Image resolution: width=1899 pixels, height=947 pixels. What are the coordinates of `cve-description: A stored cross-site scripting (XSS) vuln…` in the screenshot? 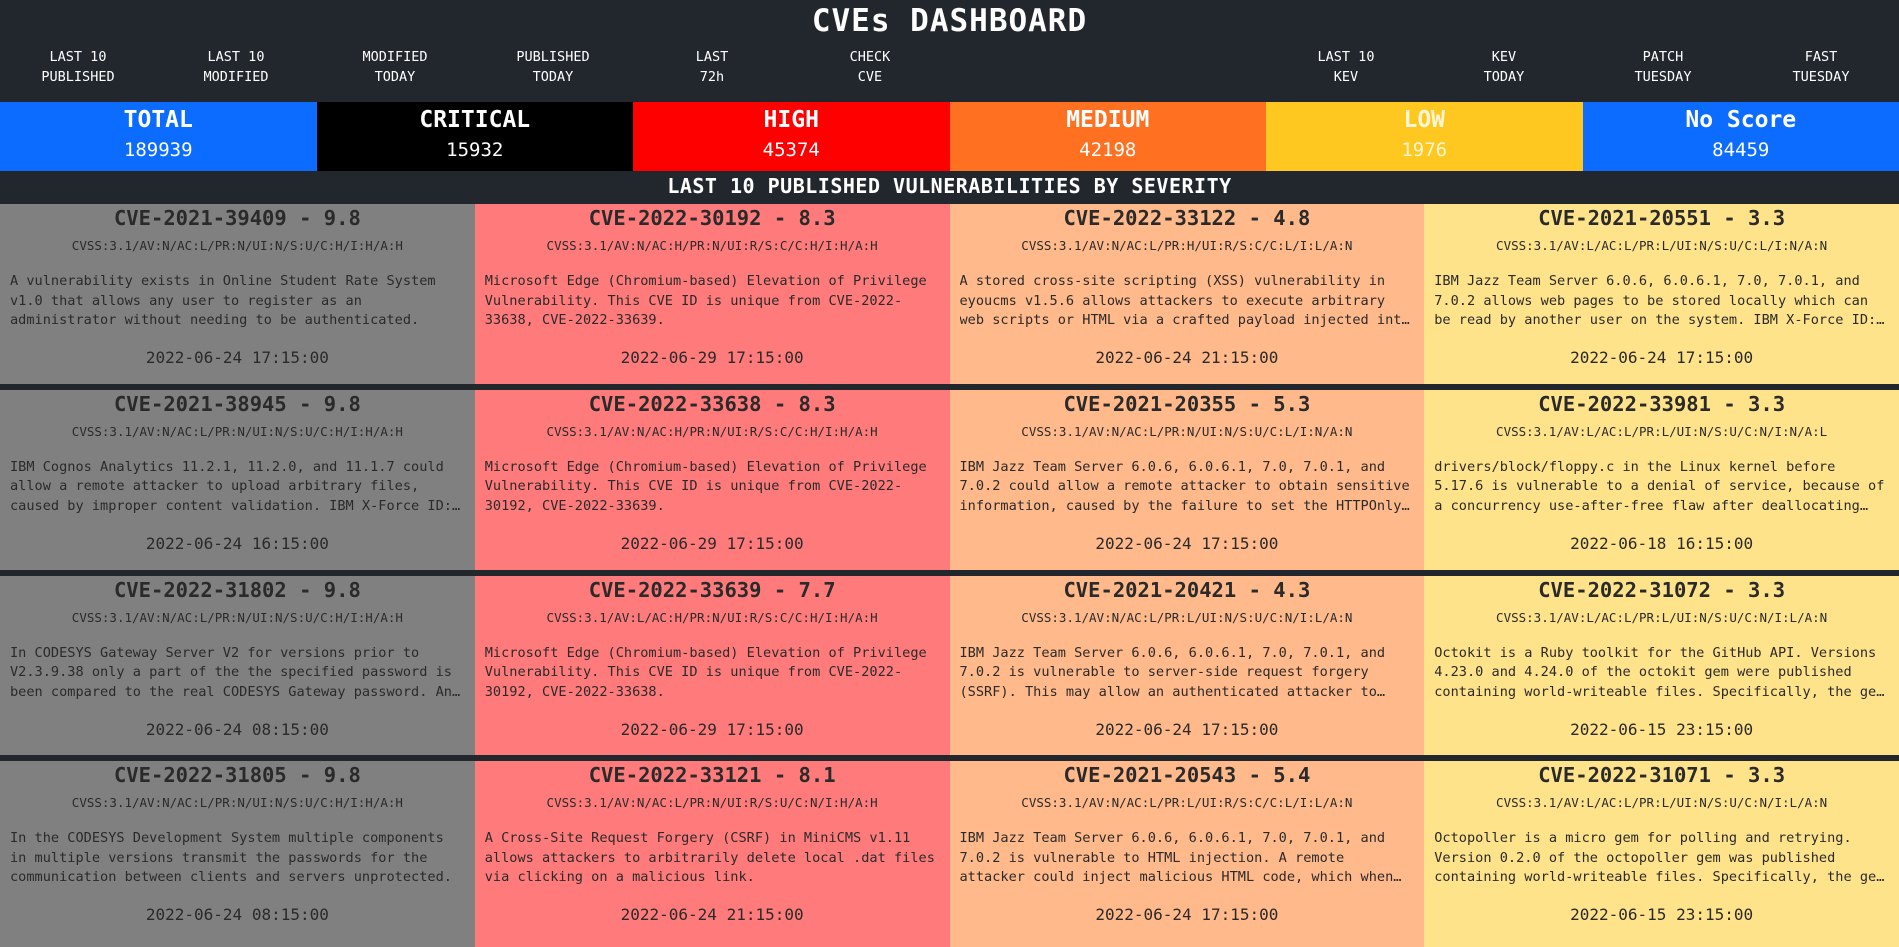 It's located at (1184, 300).